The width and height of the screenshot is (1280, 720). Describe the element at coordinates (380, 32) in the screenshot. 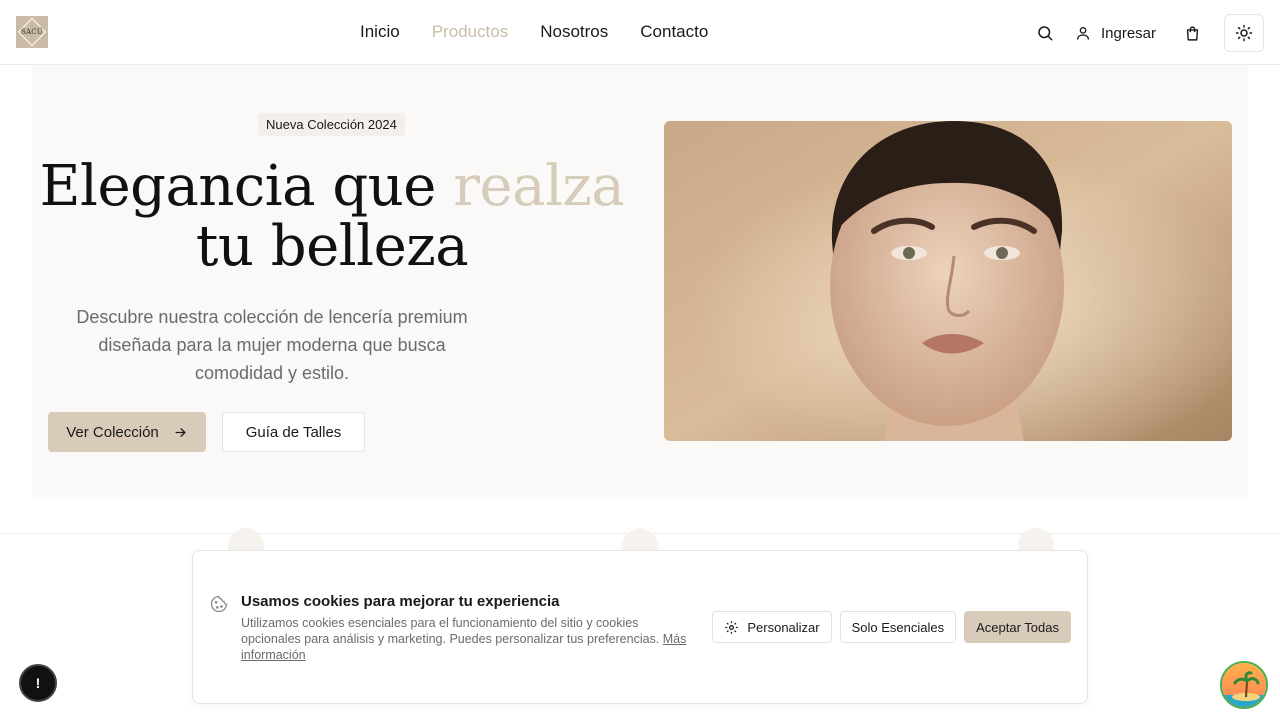

I see `nav-item-inicio: Inicio` at that location.